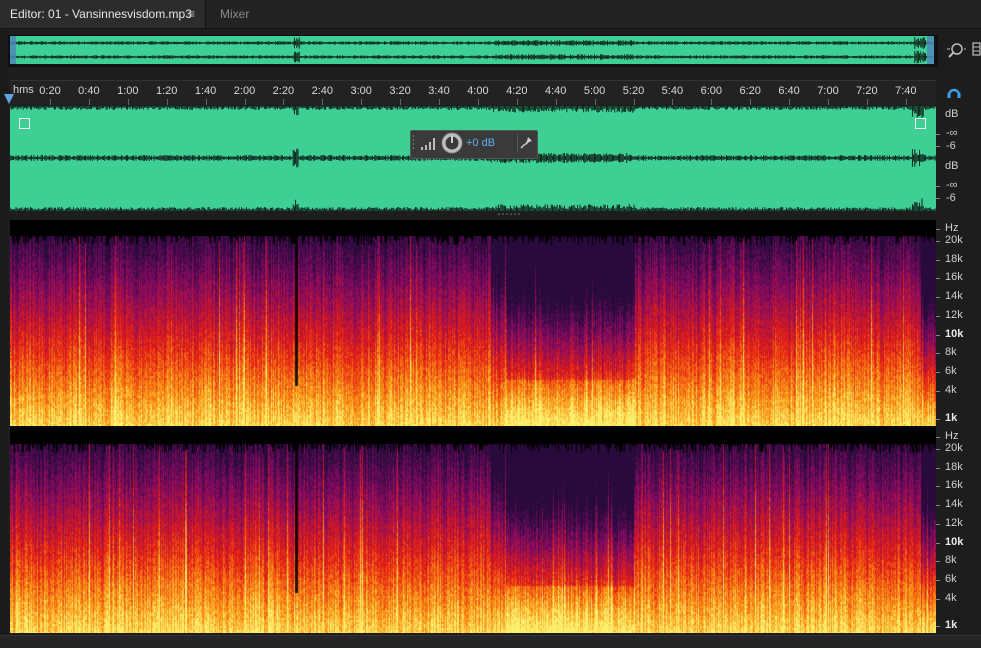 This screenshot has width=981, height=648. I want to click on db-scale-ch2-unit: dB, so click(952, 166).